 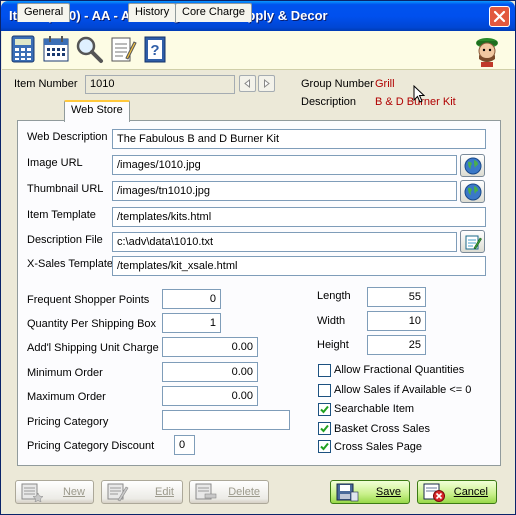 I want to click on basket-cross-sales-checkbox, so click(x=324, y=428).